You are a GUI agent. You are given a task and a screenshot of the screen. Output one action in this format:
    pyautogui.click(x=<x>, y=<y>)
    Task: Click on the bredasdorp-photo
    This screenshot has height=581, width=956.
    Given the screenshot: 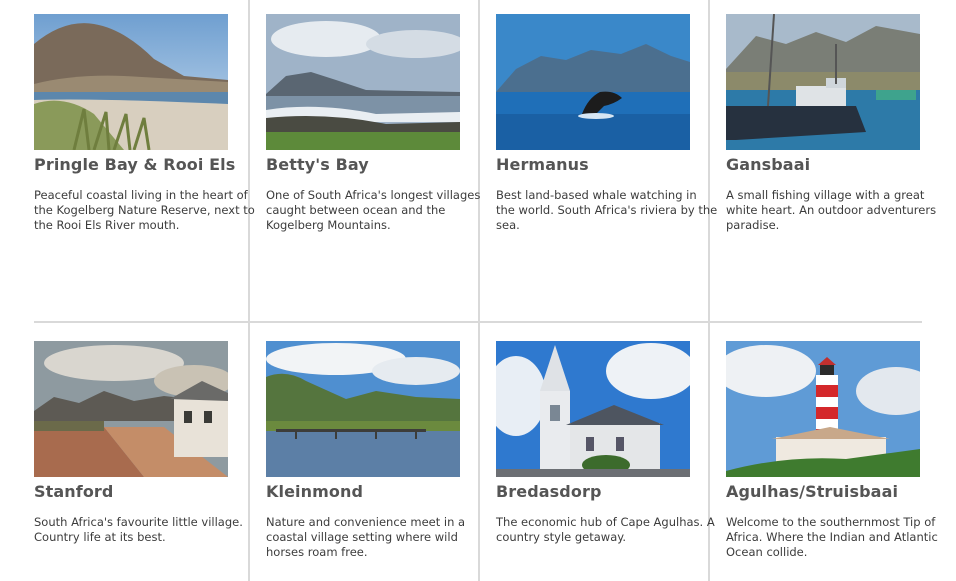 What is the action you would take?
    pyautogui.click(x=593, y=409)
    